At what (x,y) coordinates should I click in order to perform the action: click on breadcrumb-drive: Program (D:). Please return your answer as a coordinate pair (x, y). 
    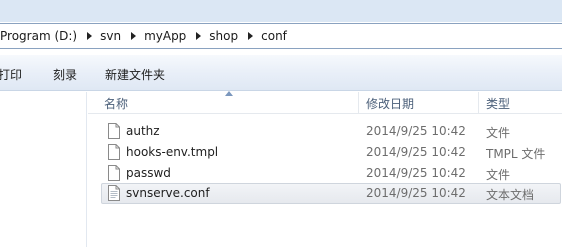
    Looking at the image, I should click on (41, 36).